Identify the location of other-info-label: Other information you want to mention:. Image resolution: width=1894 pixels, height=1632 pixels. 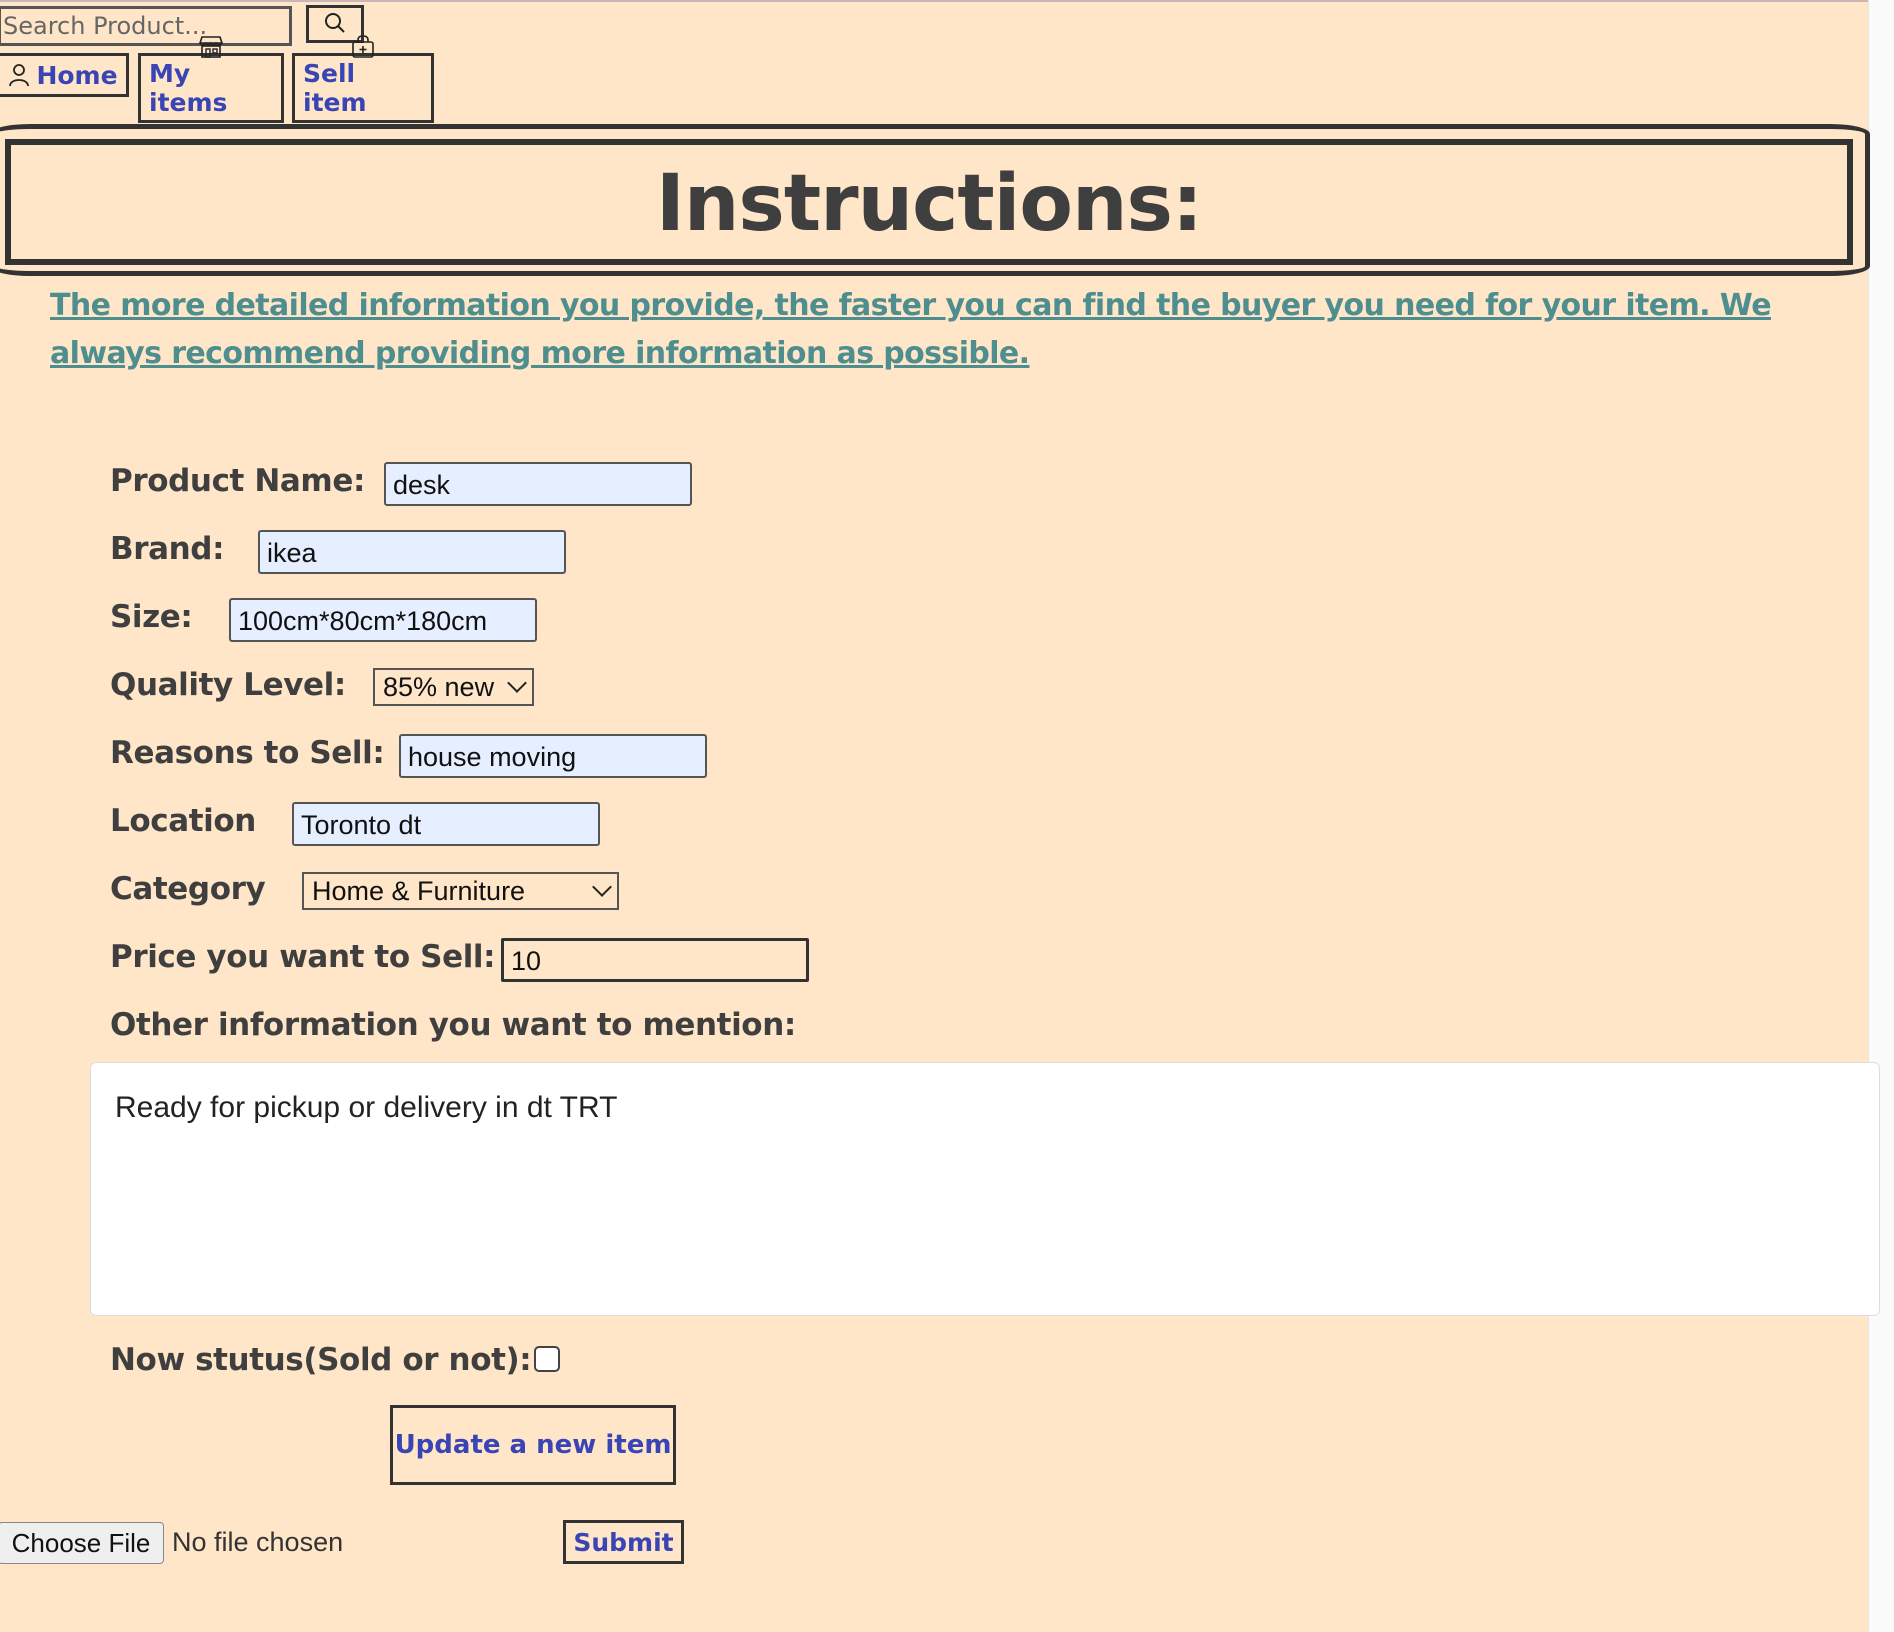
(453, 1025).